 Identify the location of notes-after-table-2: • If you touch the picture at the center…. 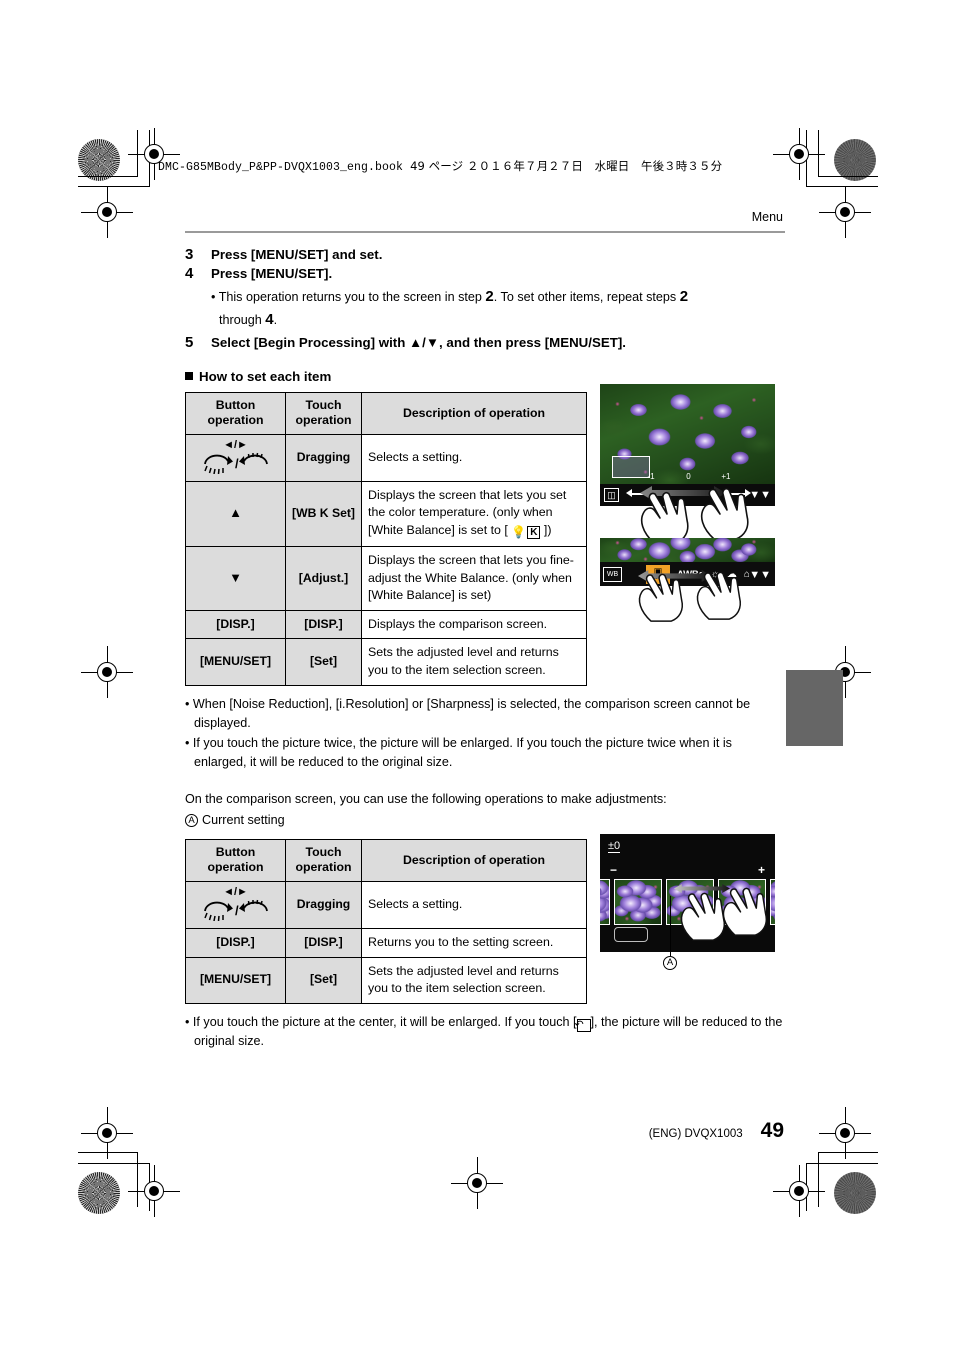
(485, 1032).